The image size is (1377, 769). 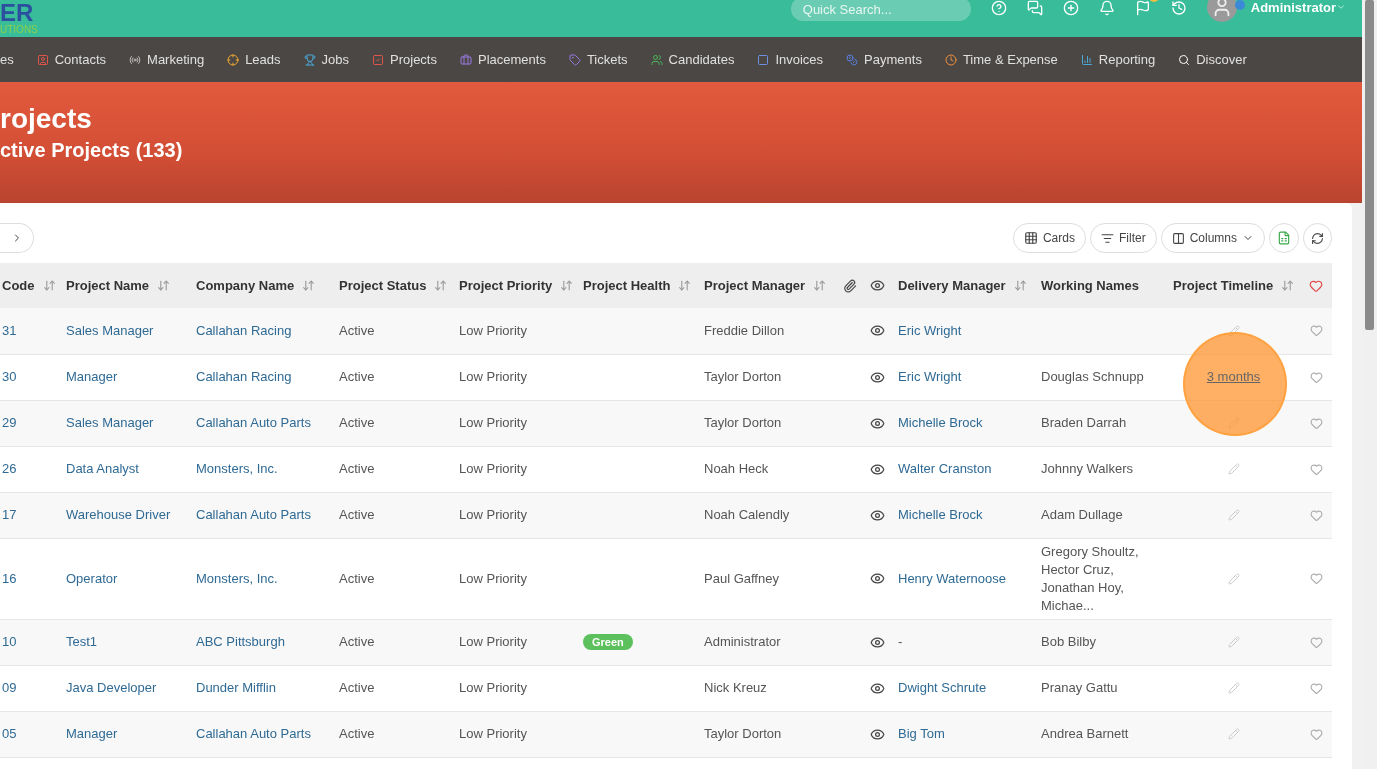 What do you see at coordinates (18, 285) in the screenshot?
I see `column-header: Code` at bounding box center [18, 285].